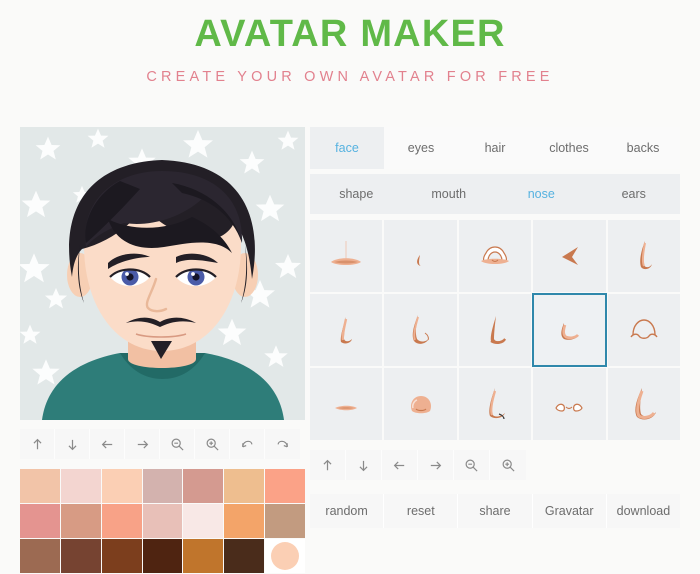 The width and height of the screenshot is (700, 574). I want to click on current-color-indicator, so click(285, 556).